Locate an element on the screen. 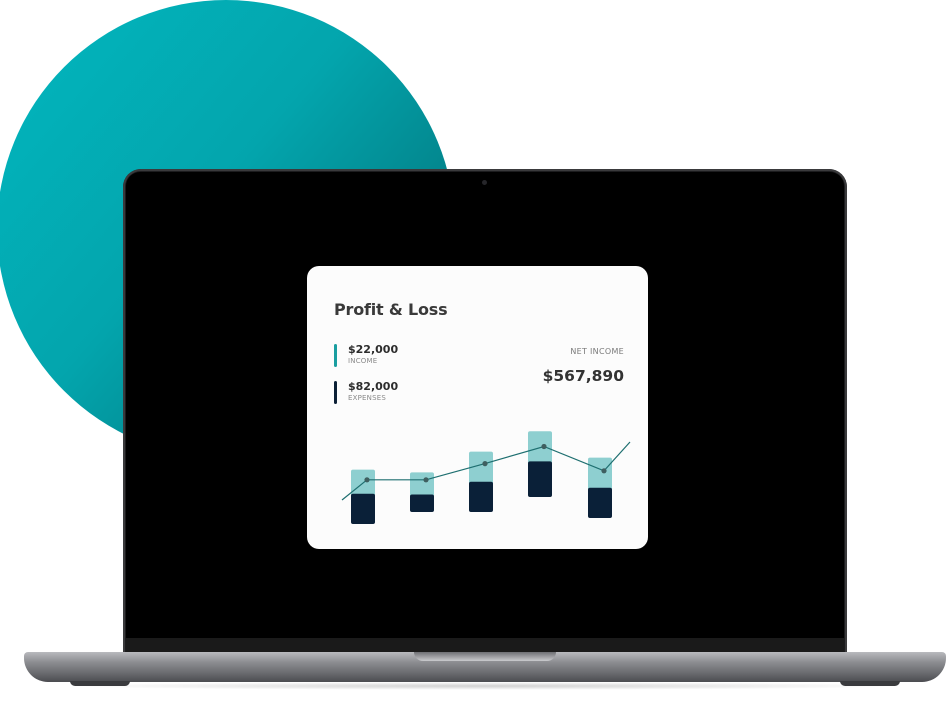 The width and height of the screenshot is (947, 722). profit-loss-chart is located at coordinates (486, 477).